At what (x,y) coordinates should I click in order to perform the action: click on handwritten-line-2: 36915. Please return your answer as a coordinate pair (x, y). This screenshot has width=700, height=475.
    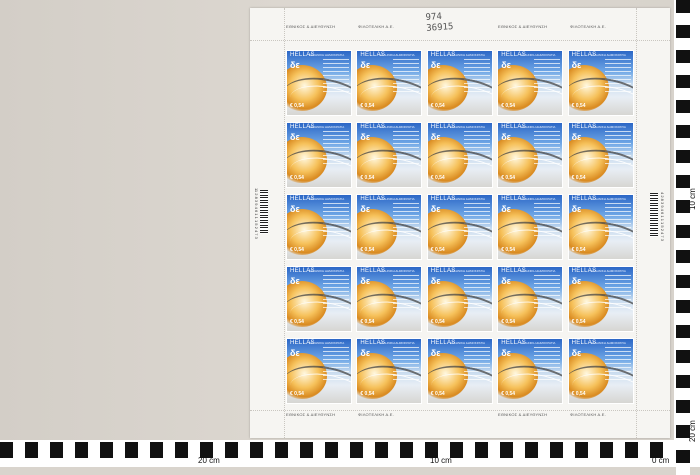
    Looking at the image, I should click on (440, 28).